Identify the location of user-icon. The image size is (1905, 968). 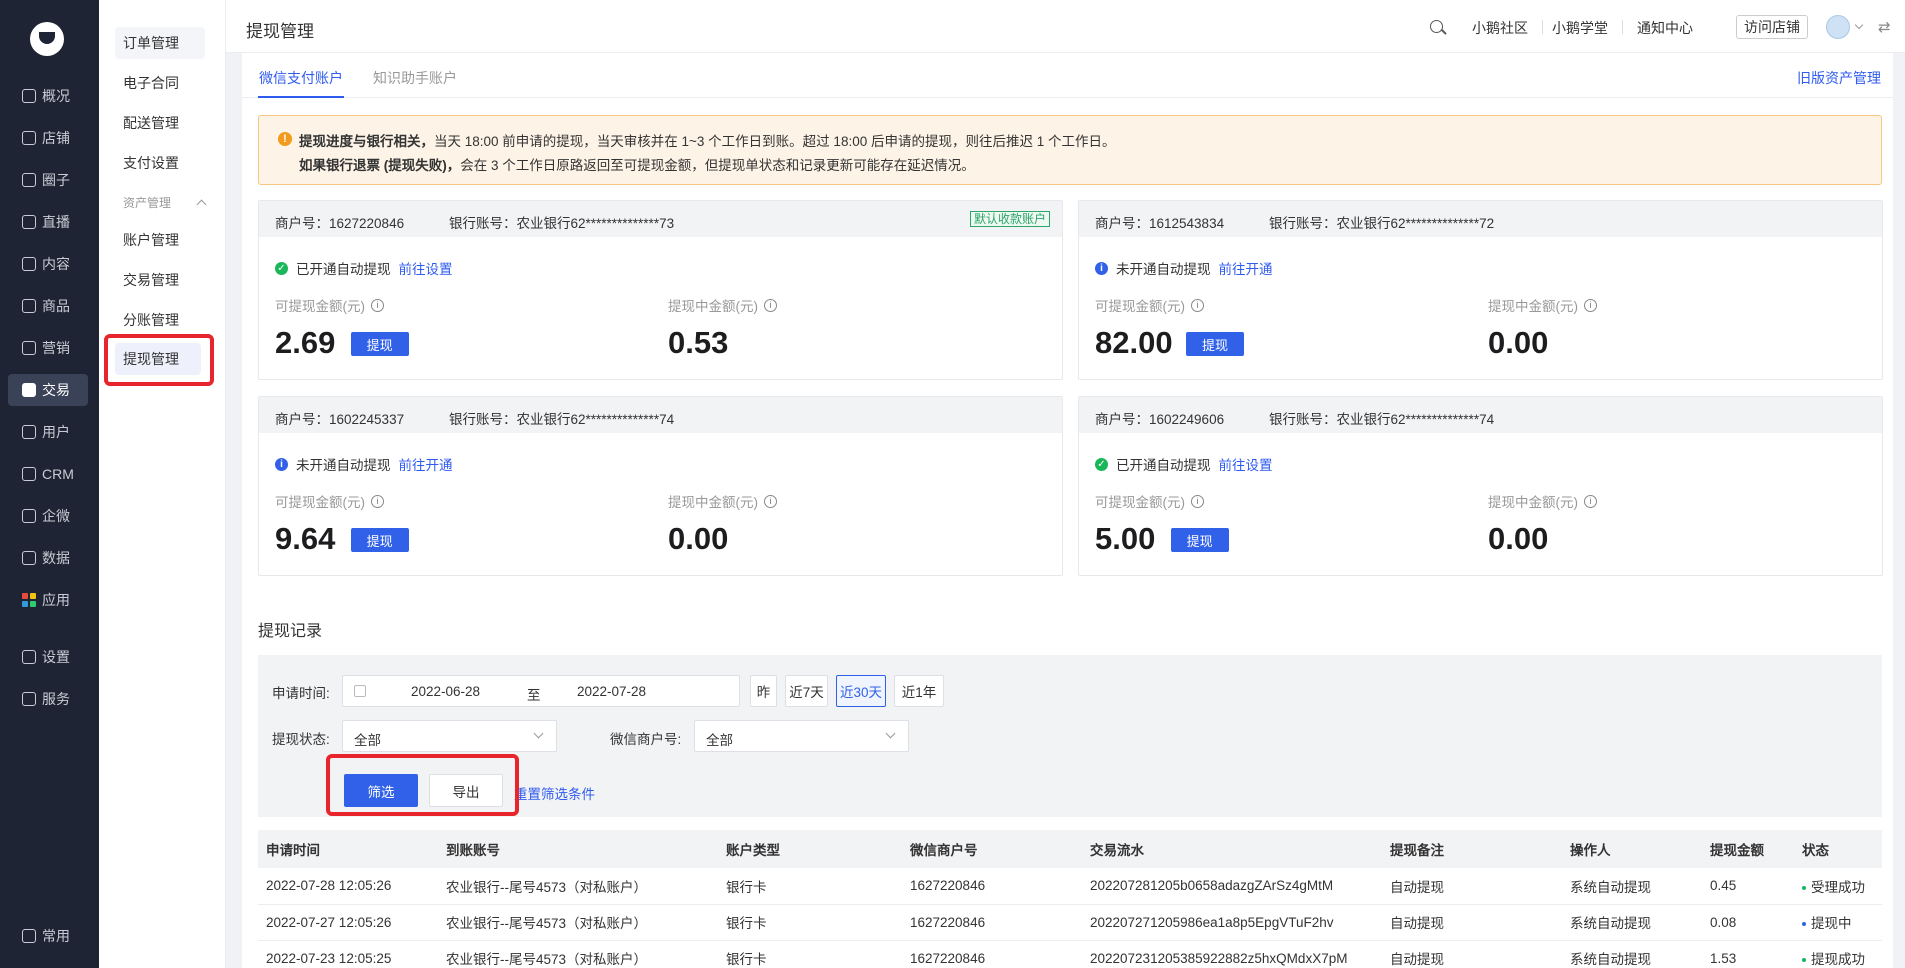
(29, 432).